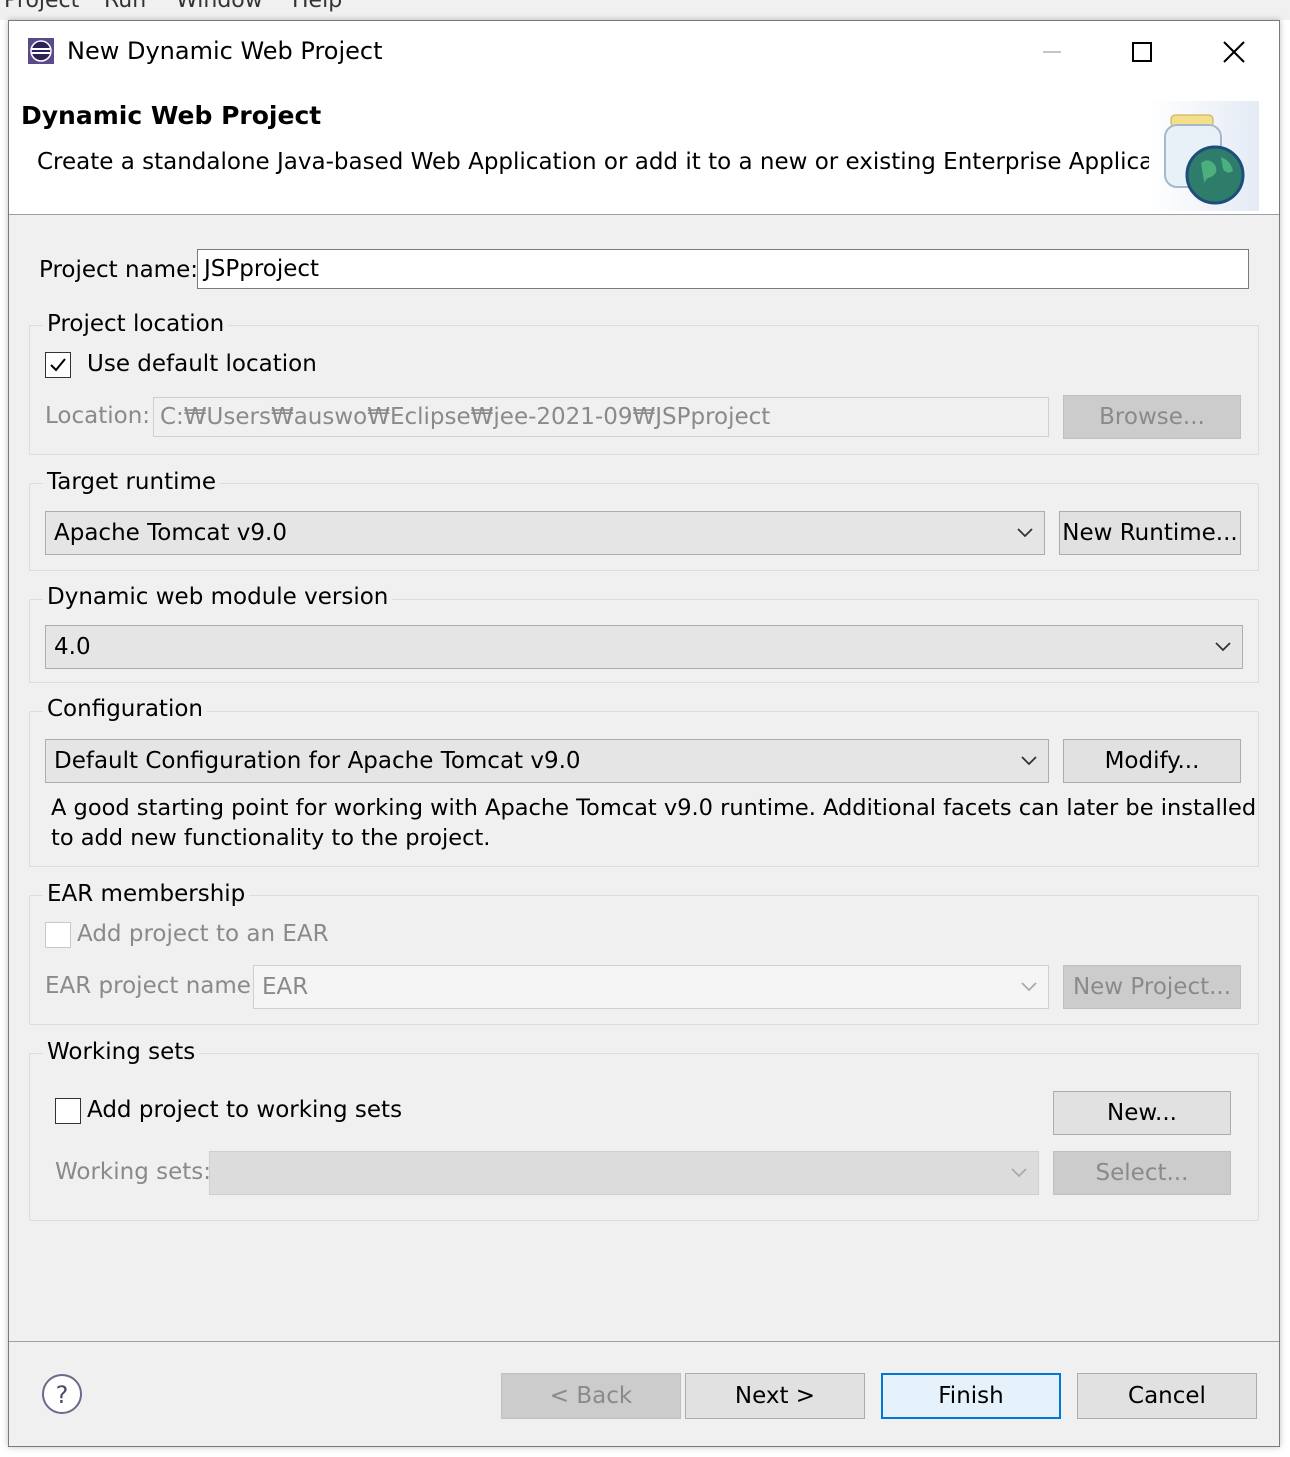  I want to click on window-title: New Dynamic Web Project, so click(225, 51).